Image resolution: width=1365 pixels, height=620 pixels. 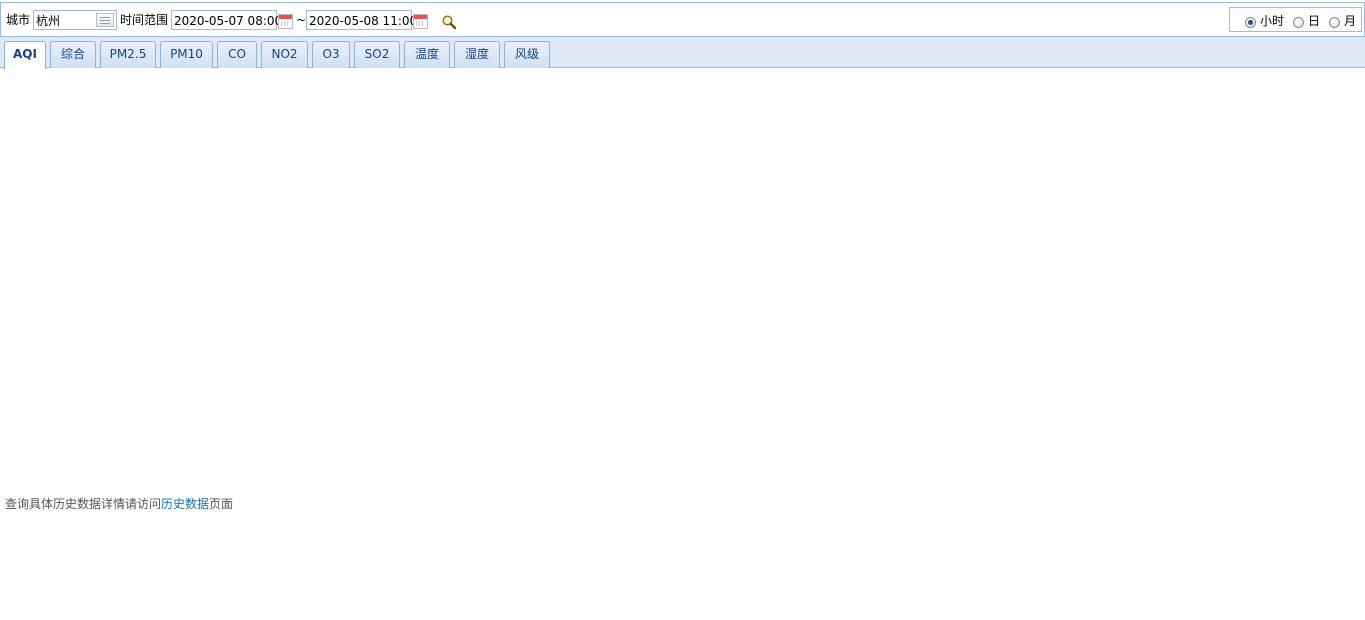 What do you see at coordinates (83, 504) in the screenshot?
I see `history-note-prefix: 查询具体历史数据详情请访问` at bounding box center [83, 504].